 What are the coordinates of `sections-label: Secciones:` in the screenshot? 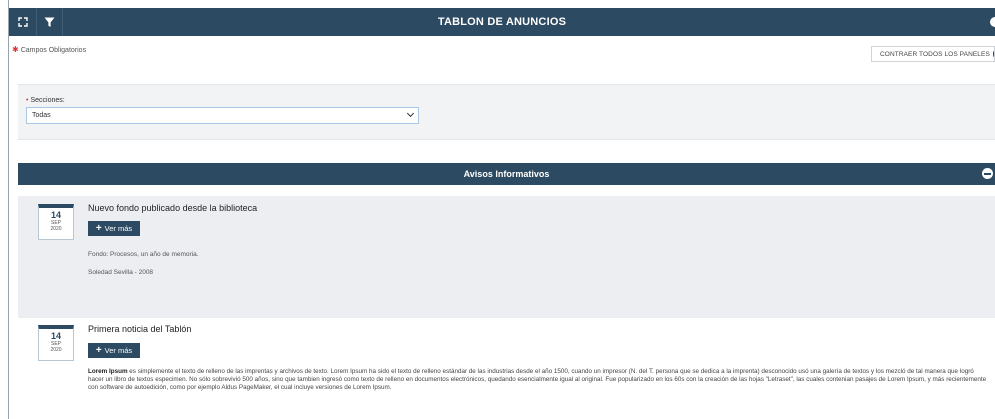 It's located at (47, 100).